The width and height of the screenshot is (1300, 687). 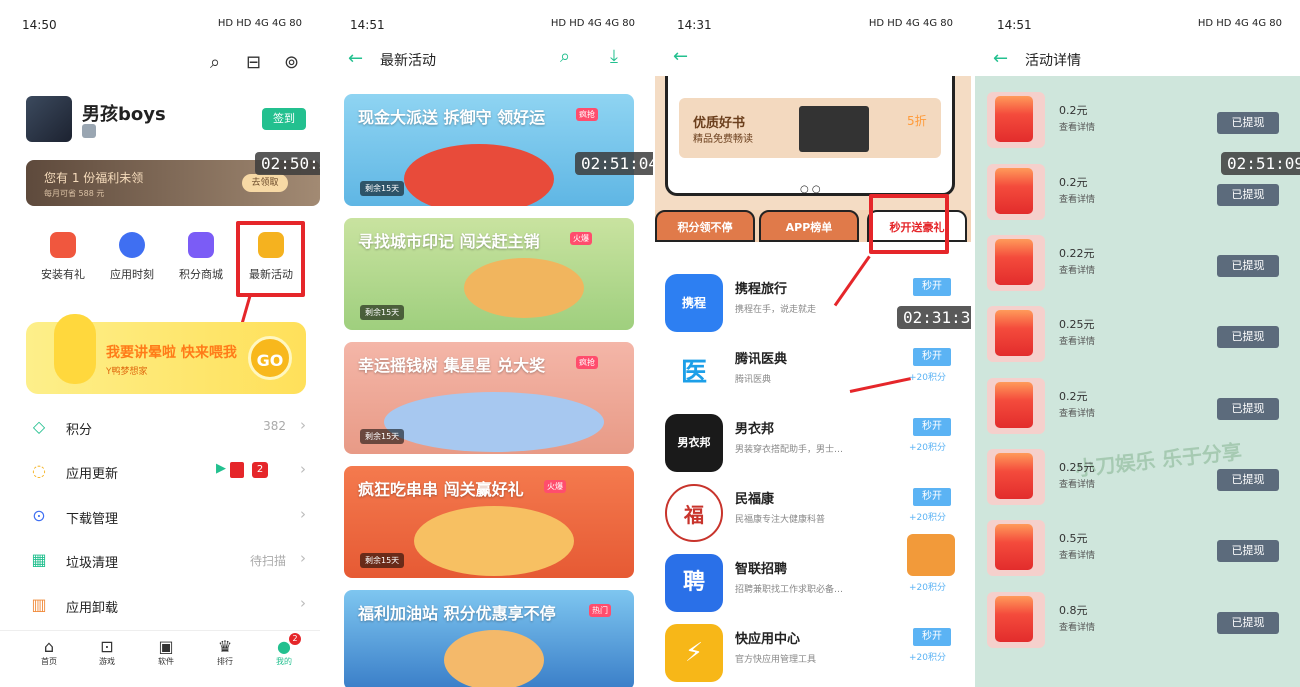 I want to click on duck-mascot-icon, so click(x=75, y=349).